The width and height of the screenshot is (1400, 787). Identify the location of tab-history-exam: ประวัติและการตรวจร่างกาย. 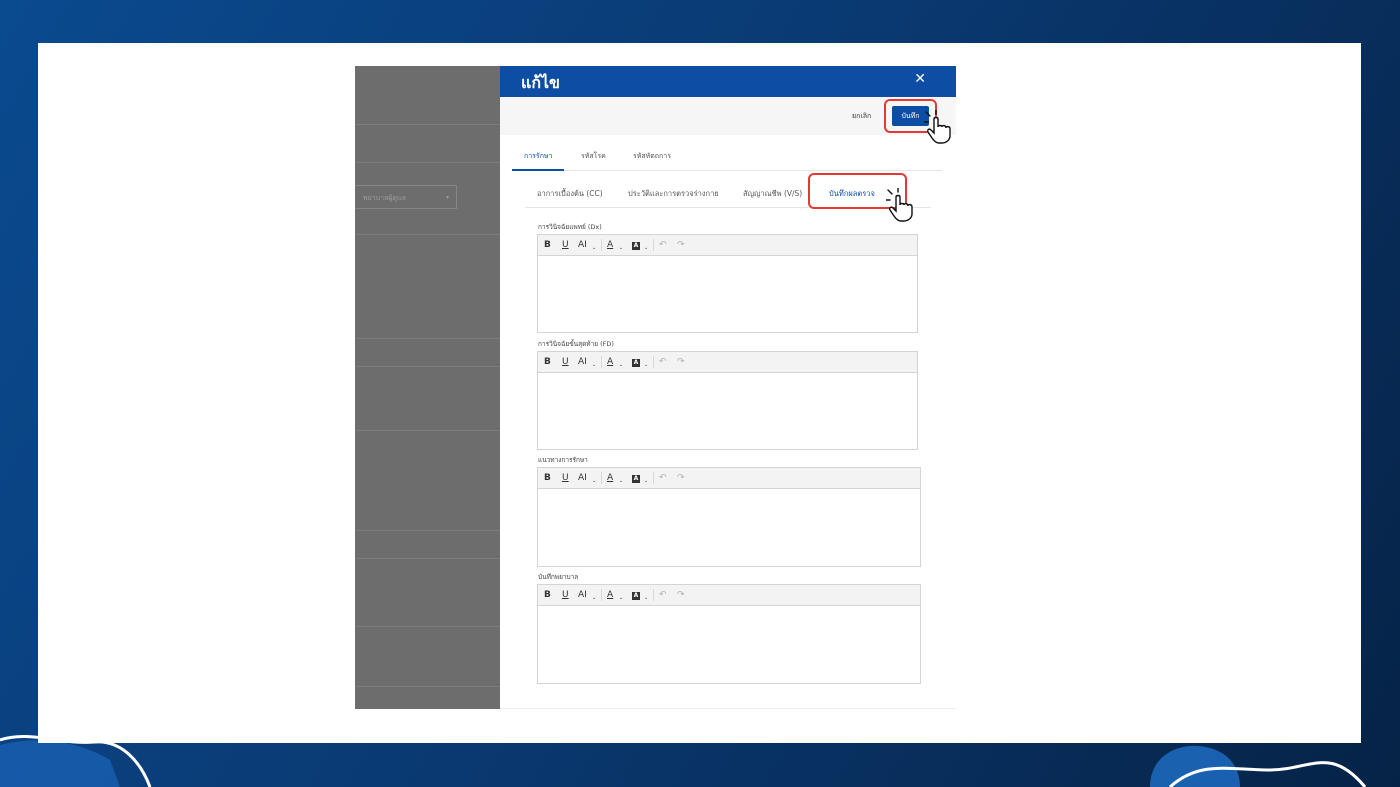
(673, 194).